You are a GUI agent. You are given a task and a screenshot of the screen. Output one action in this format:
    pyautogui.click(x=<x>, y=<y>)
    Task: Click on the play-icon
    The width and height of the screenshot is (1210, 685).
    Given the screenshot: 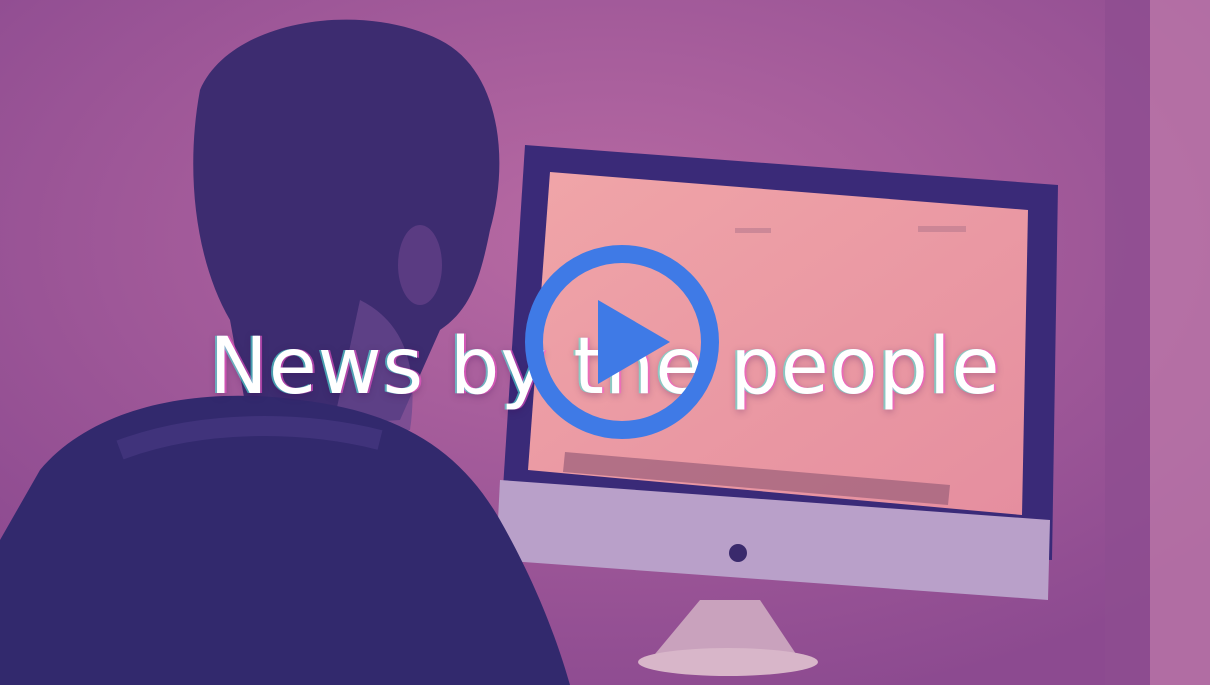 What is the action you would take?
    pyautogui.click(x=622, y=342)
    